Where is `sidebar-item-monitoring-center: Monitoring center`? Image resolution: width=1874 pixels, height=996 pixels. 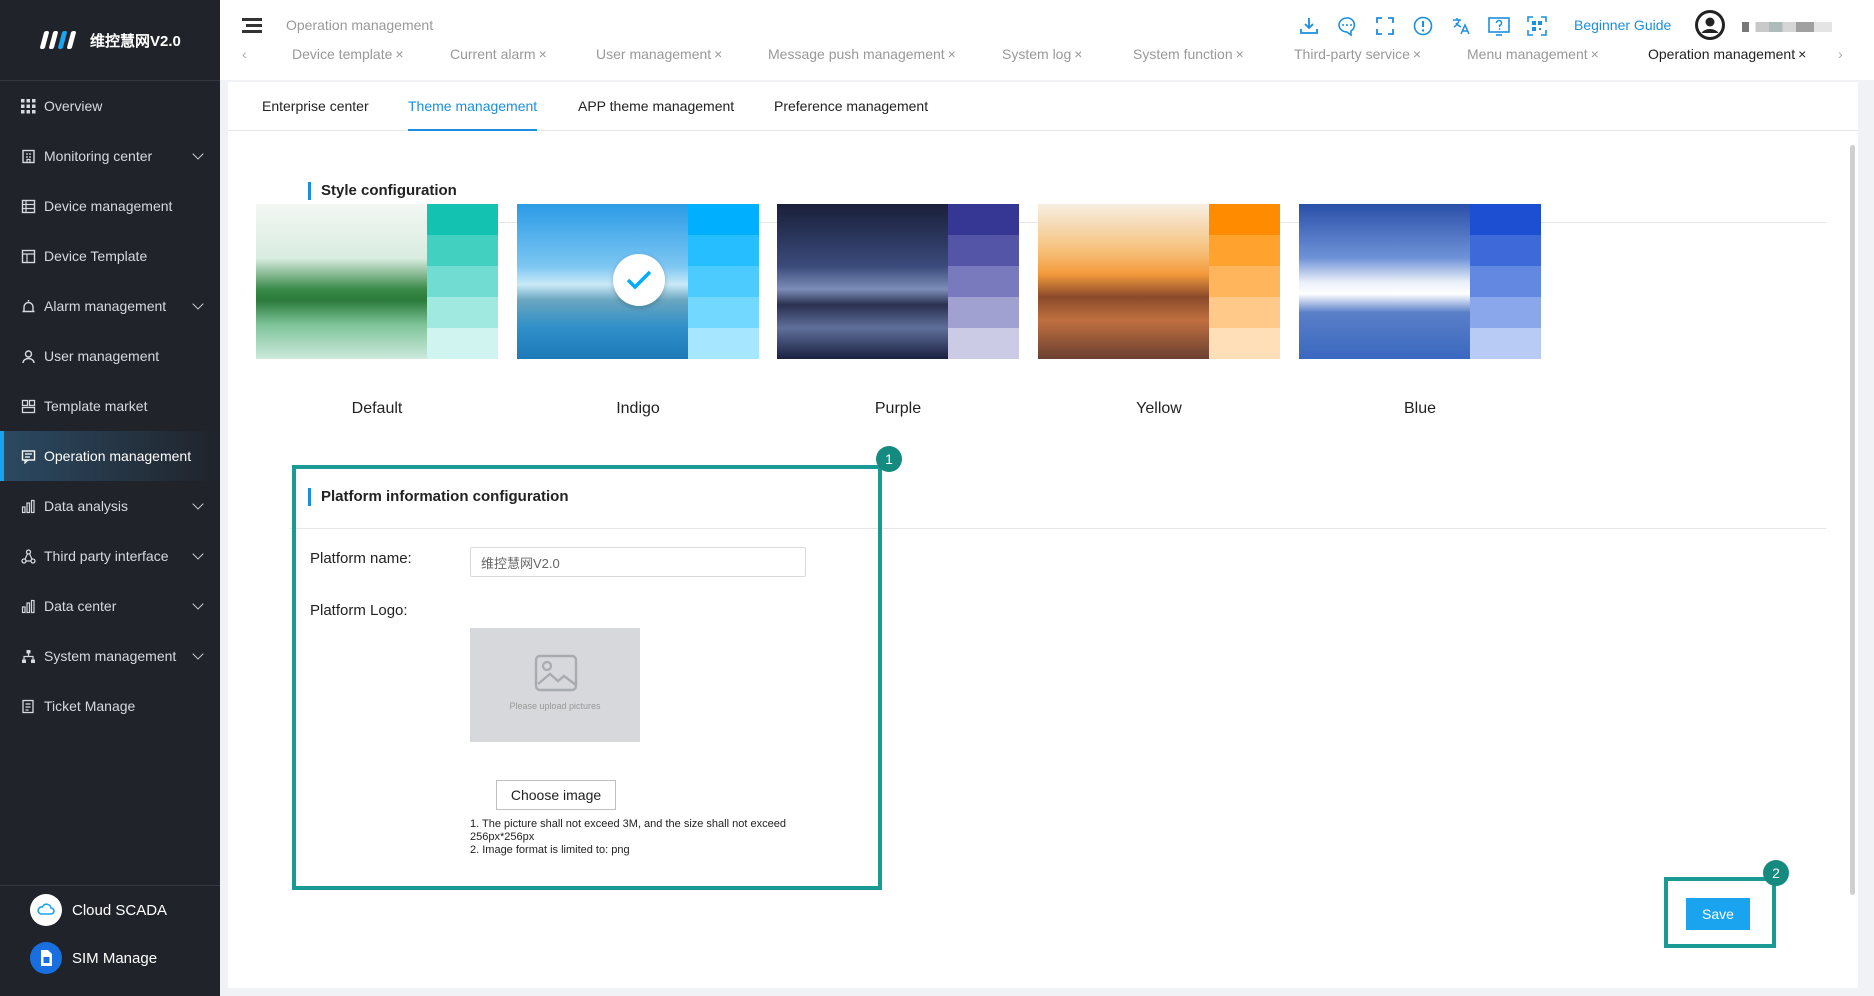
sidebar-item-monitoring-center: Monitoring center is located at coordinates (110, 156).